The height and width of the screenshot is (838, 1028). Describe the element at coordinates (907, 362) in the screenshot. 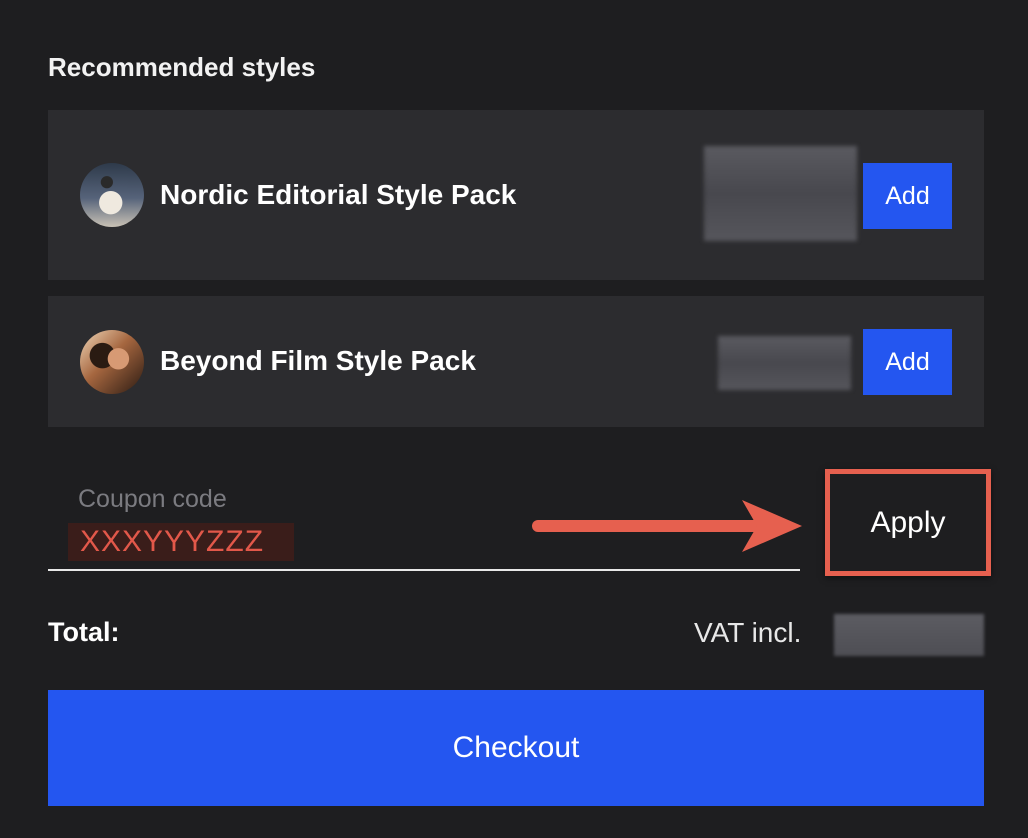

I see `add-button-beyond-film: Add` at that location.